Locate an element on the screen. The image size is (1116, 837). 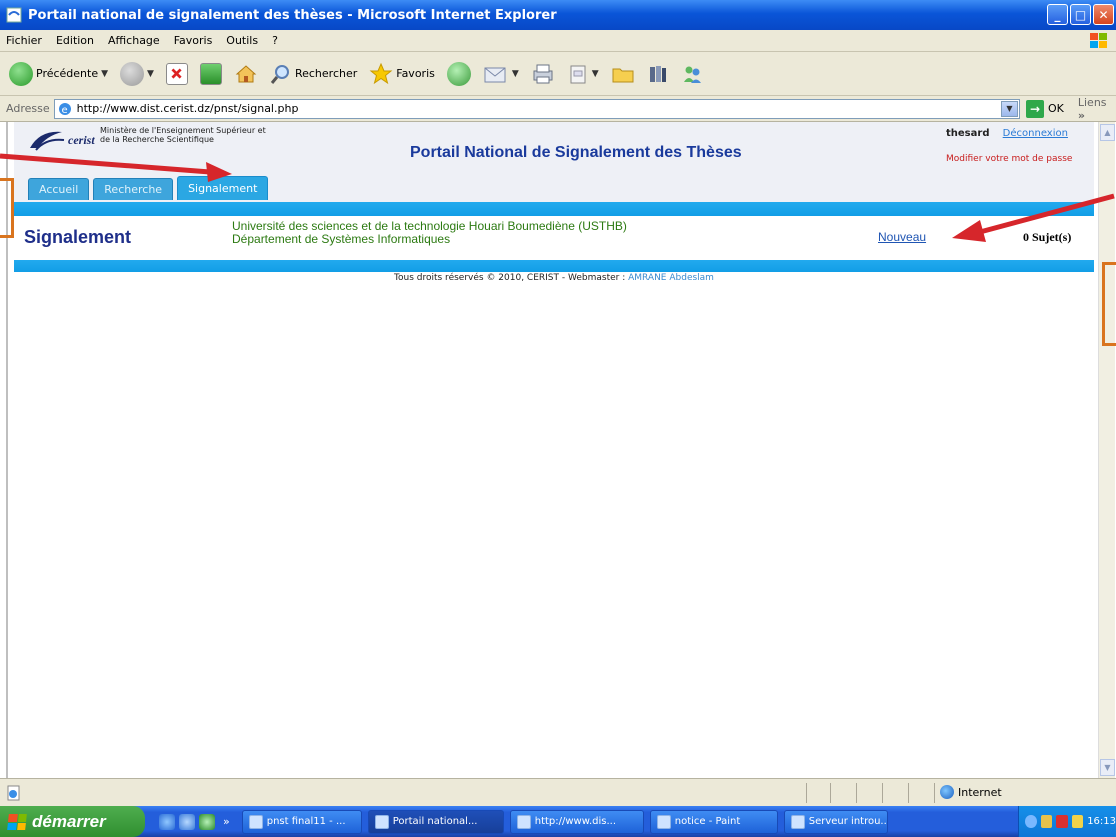
maximize-button: □ is located at coordinates (1080, 14).